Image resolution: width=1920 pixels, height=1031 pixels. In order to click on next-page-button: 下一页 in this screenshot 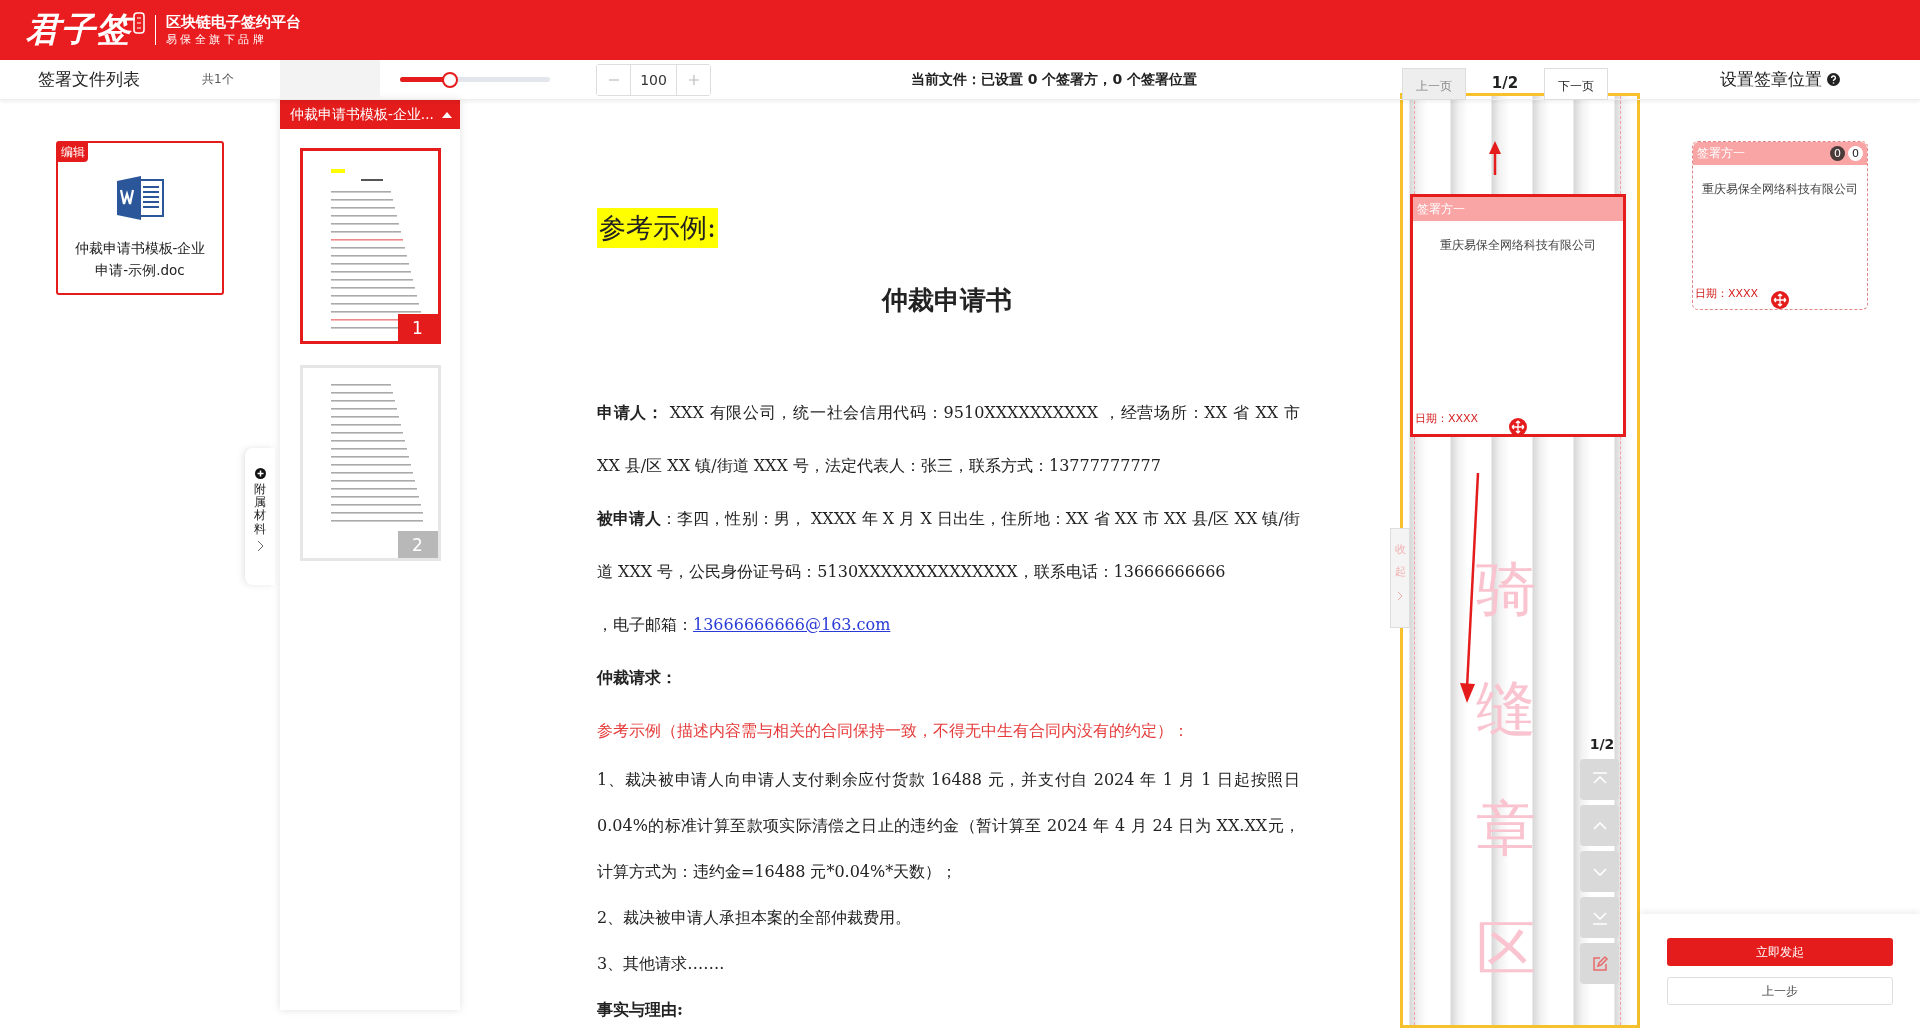, I will do `click(1576, 84)`.